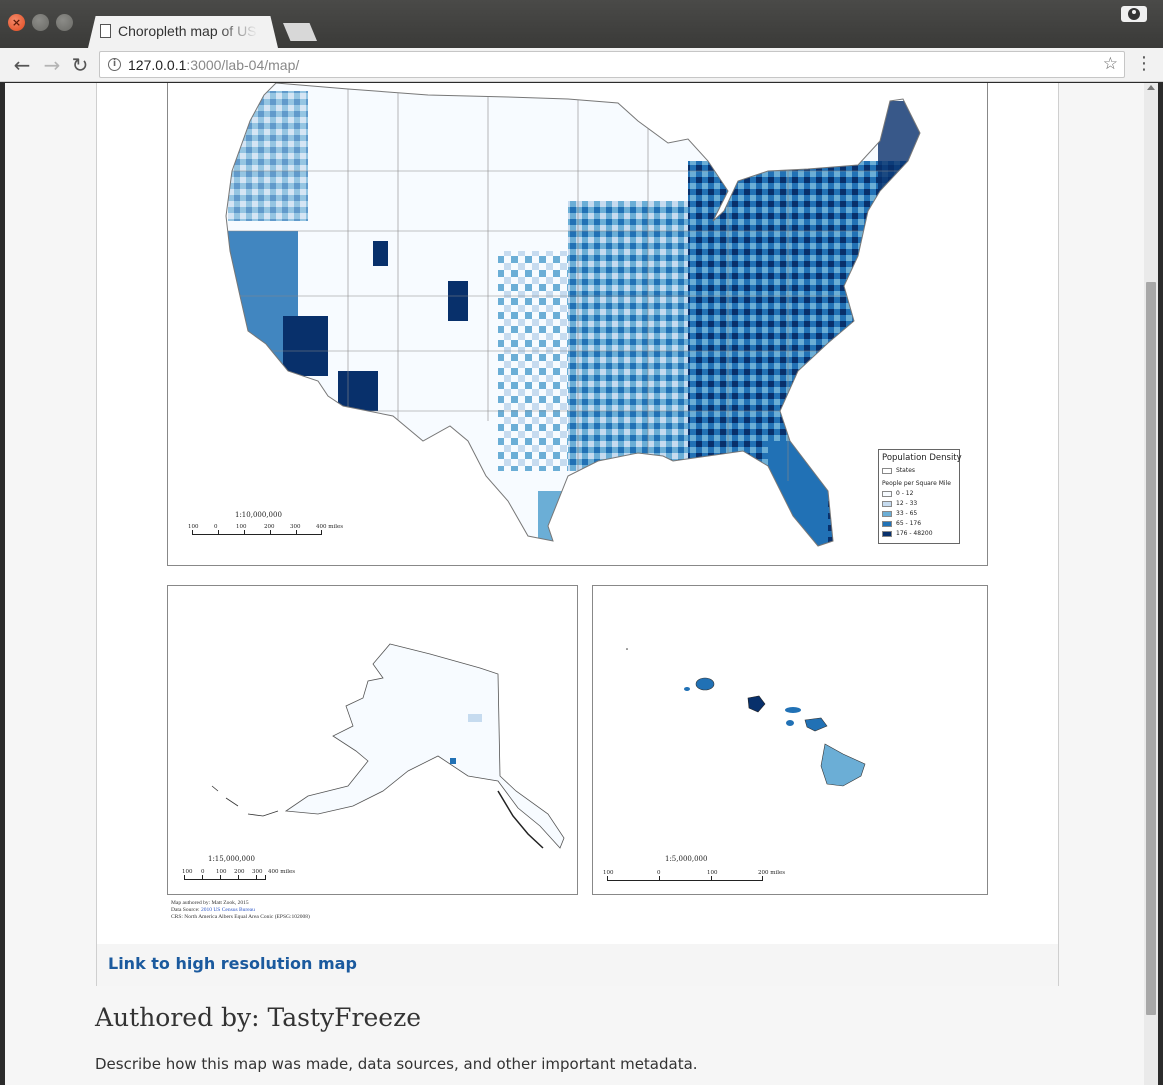 Image resolution: width=1163 pixels, height=1085 pixels. Describe the element at coordinates (228, 910) in the screenshot. I see `credit-source-link: 2010 US Census Bureau` at that location.